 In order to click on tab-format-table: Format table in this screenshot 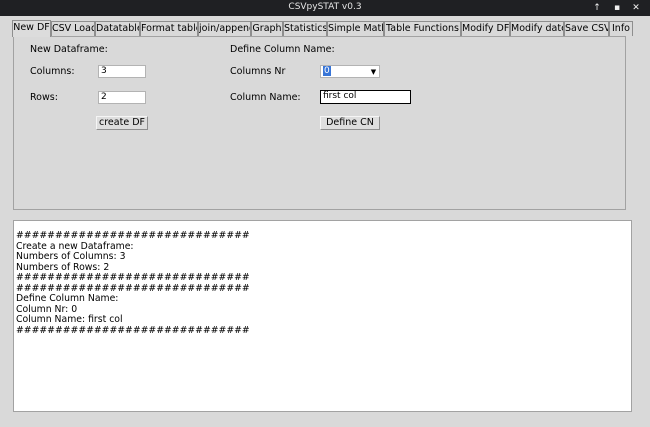, I will do `click(169, 28)`.